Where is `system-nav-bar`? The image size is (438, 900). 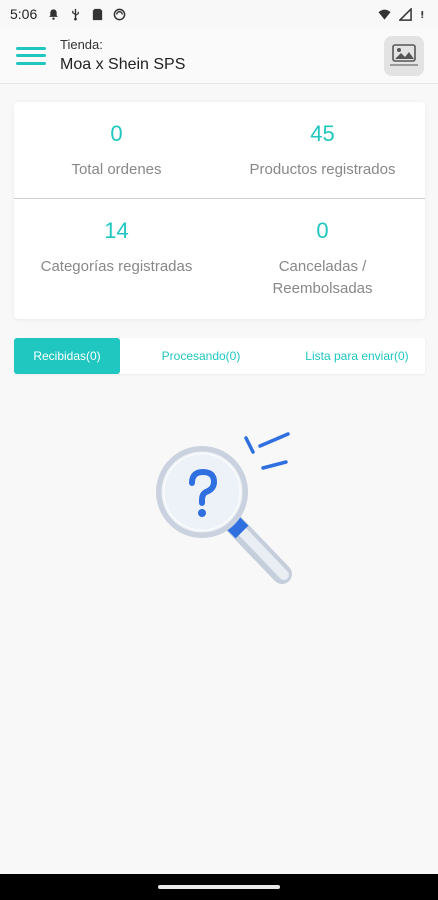
system-nav-bar is located at coordinates (219, 887).